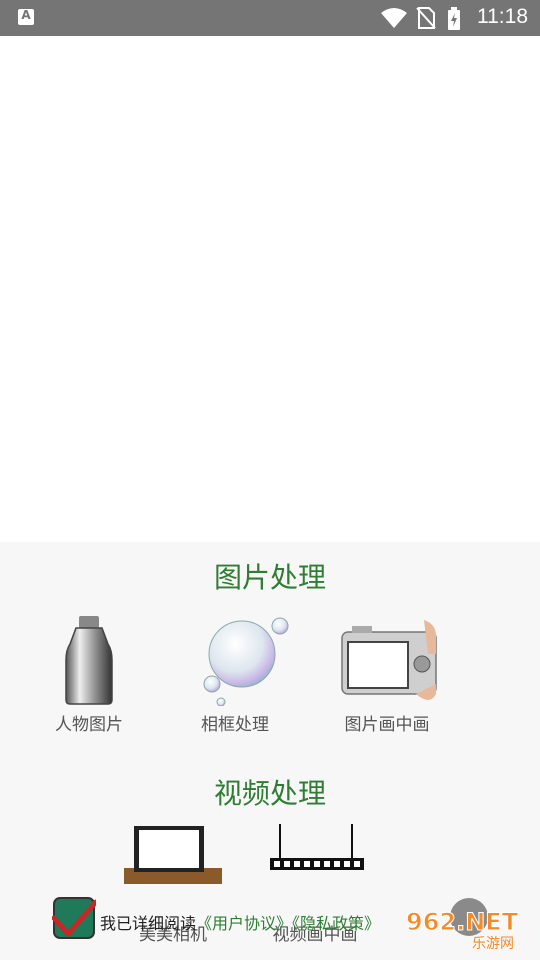 This screenshot has width=540, height=960. I want to click on user-agreement-link: 《用户协议》, so click(244, 923).